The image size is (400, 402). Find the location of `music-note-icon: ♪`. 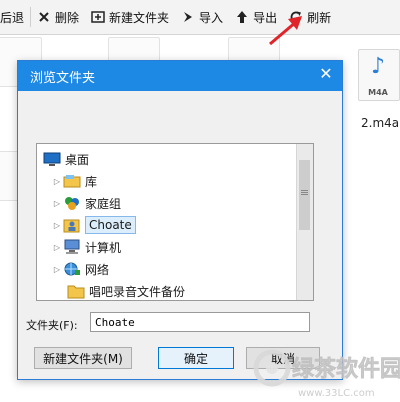

music-note-icon: ♪ is located at coordinates (378, 66).